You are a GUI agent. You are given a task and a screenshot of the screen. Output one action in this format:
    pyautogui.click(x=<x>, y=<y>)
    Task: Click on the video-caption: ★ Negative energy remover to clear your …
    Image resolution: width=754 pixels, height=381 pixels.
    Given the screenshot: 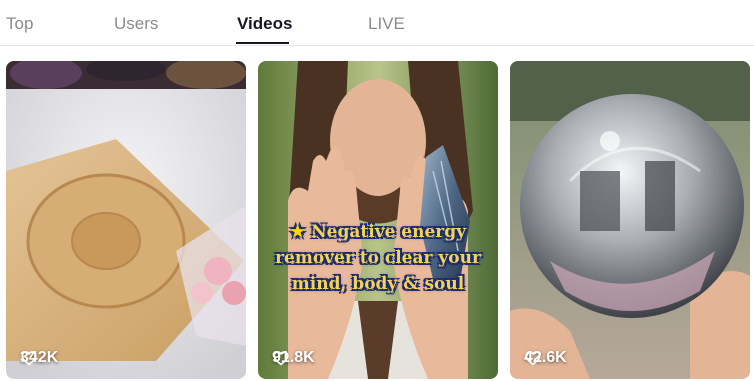 What is the action you would take?
    pyautogui.click(x=378, y=258)
    